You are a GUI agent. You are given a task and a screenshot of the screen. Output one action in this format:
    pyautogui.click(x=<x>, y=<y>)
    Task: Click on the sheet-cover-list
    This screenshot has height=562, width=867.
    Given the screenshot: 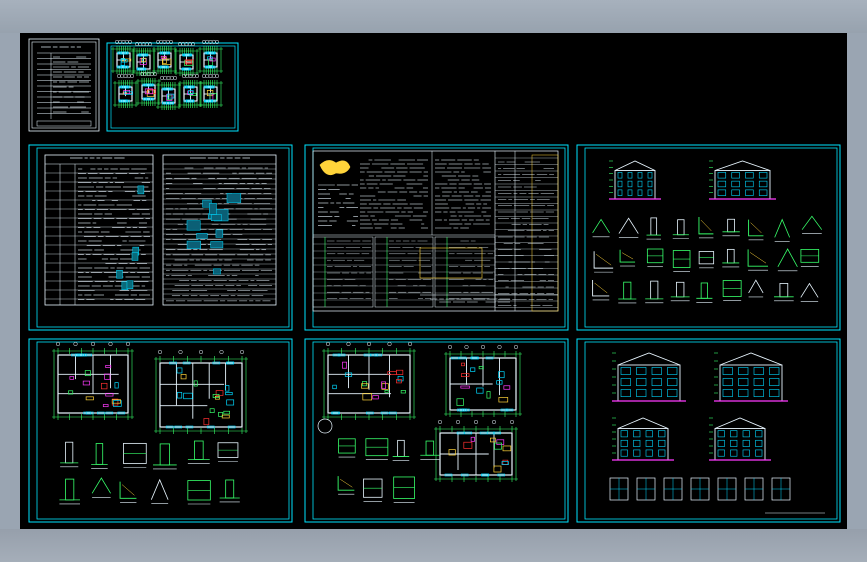 What is the action you would take?
    pyautogui.click(x=64, y=85)
    